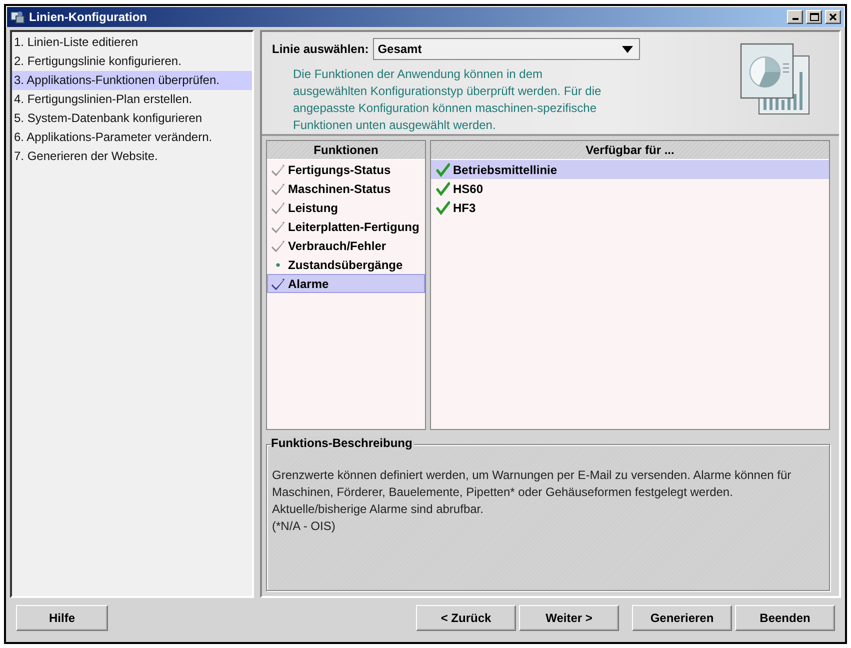 The height and width of the screenshot is (648, 851). I want to click on help-button: Hilfe, so click(62, 618).